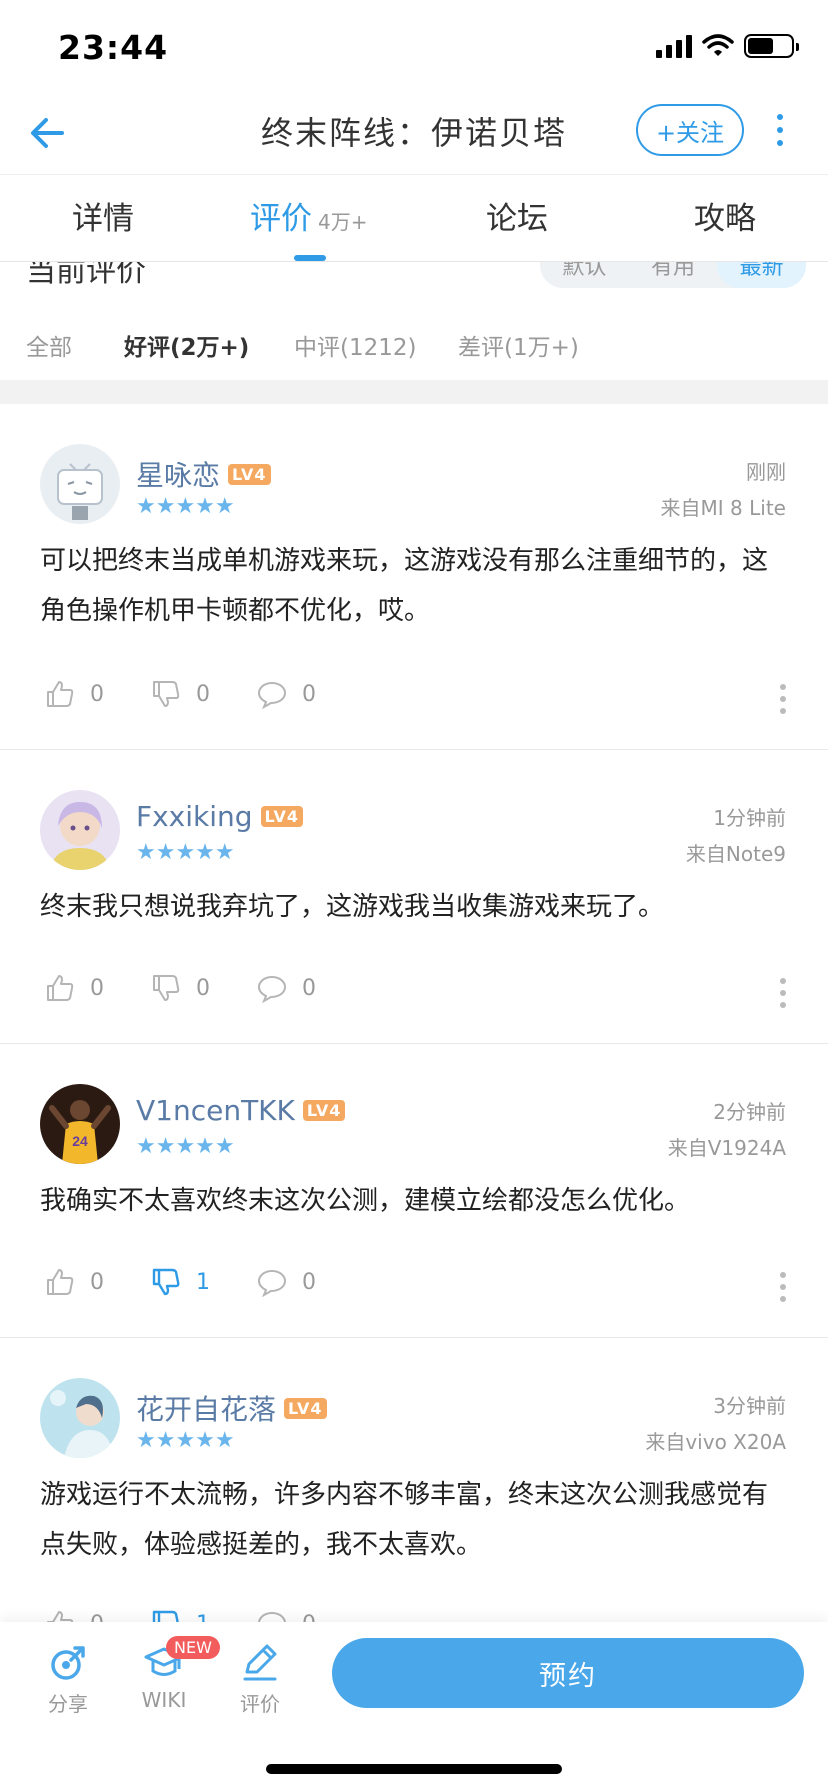 The image size is (828, 1792). Describe the element at coordinates (735, 854) in the screenshot. I see `review-device: 来自Note9` at that location.